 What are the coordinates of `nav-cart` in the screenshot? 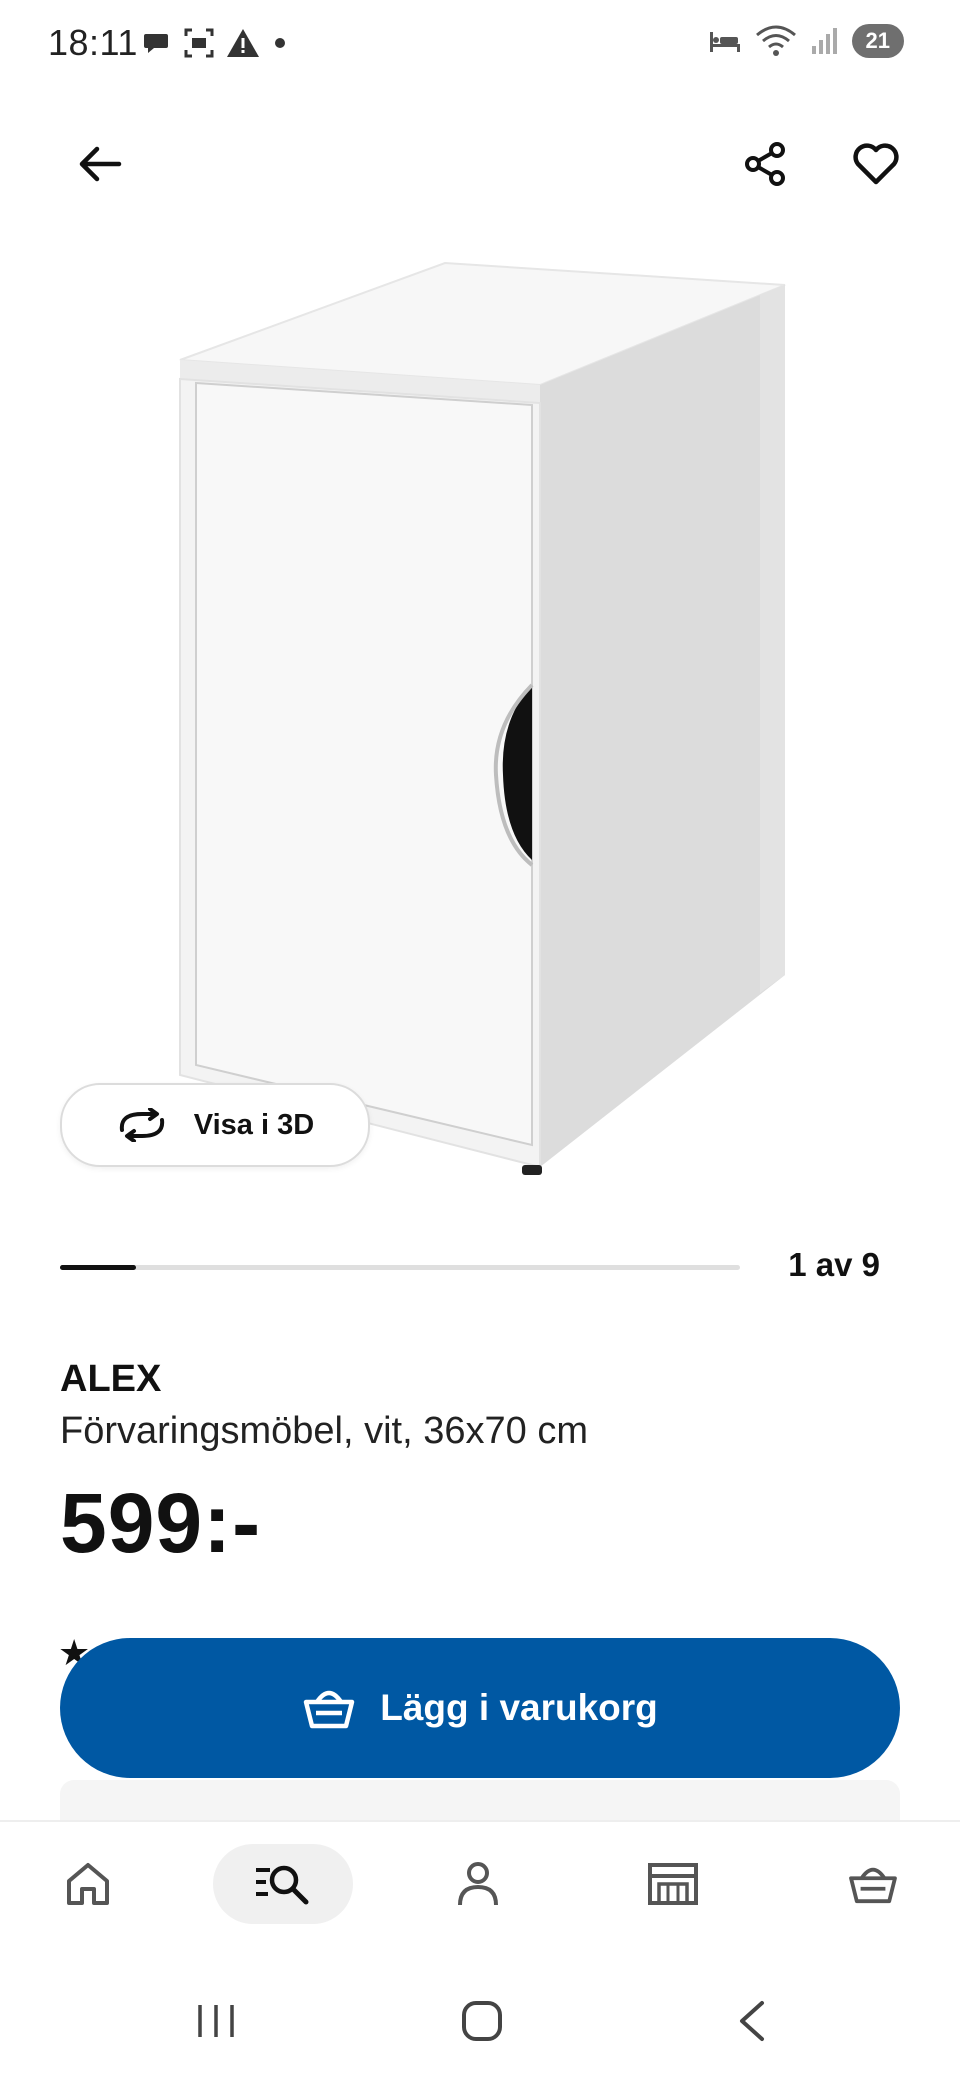 It's located at (873, 1884).